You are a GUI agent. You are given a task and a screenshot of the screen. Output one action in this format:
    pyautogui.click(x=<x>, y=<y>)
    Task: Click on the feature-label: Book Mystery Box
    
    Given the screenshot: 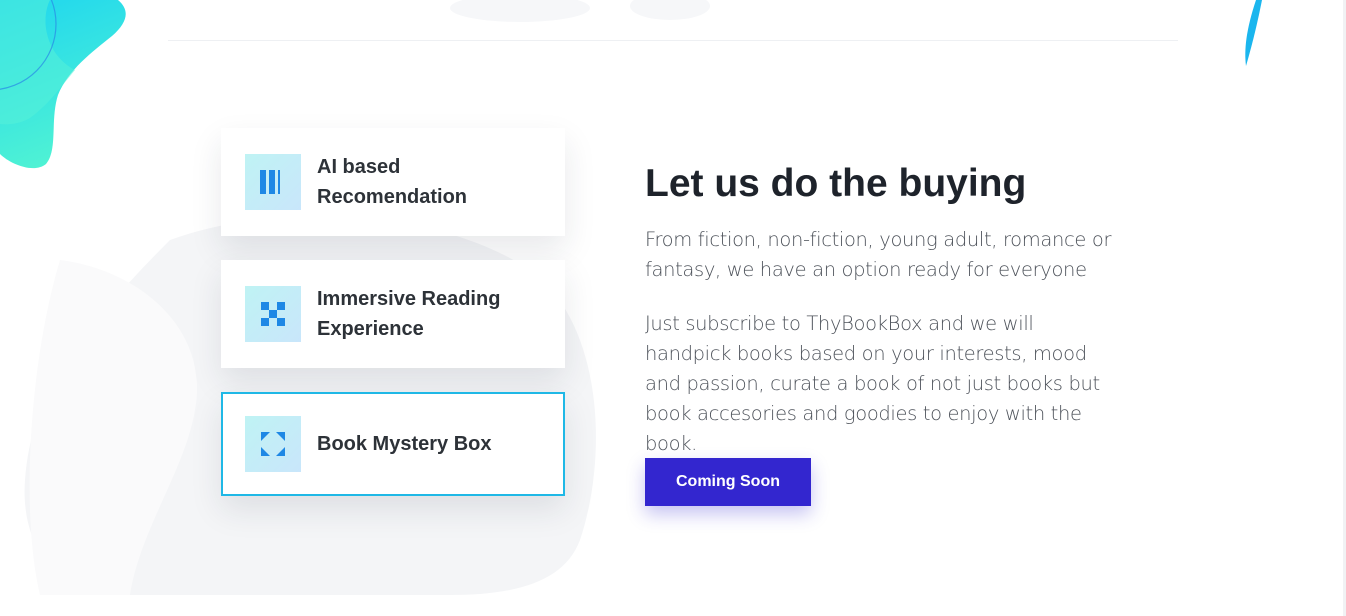 What is the action you would take?
    pyautogui.click(x=404, y=444)
    